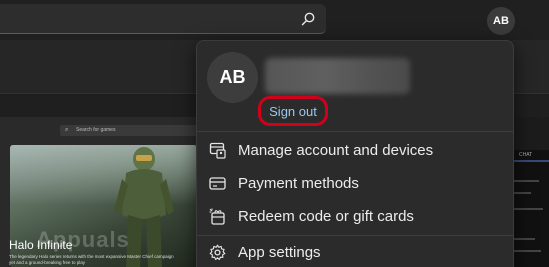 The image size is (549, 267). I want to click on flyout-initials: AB, so click(232, 77).